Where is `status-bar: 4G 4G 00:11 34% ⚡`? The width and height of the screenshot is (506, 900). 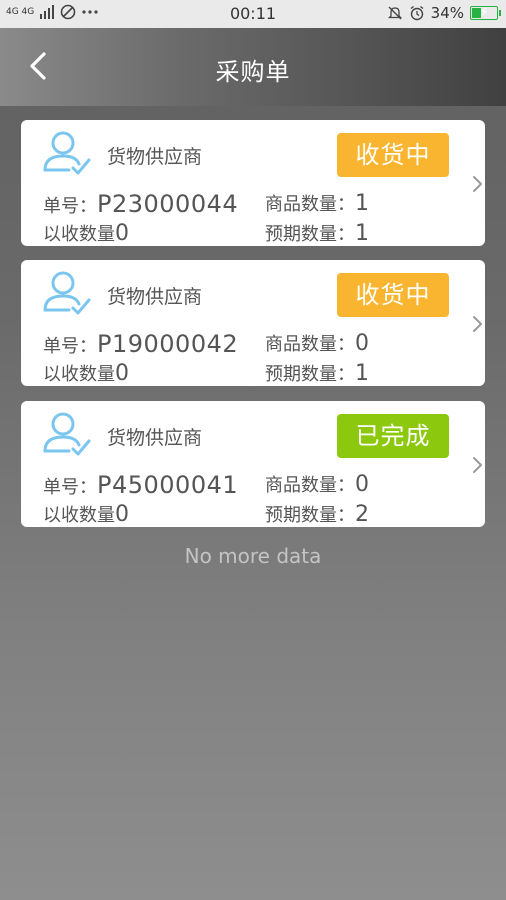 status-bar: 4G 4G 00:11 34% ⚡ is located at coordinates (253, 14).